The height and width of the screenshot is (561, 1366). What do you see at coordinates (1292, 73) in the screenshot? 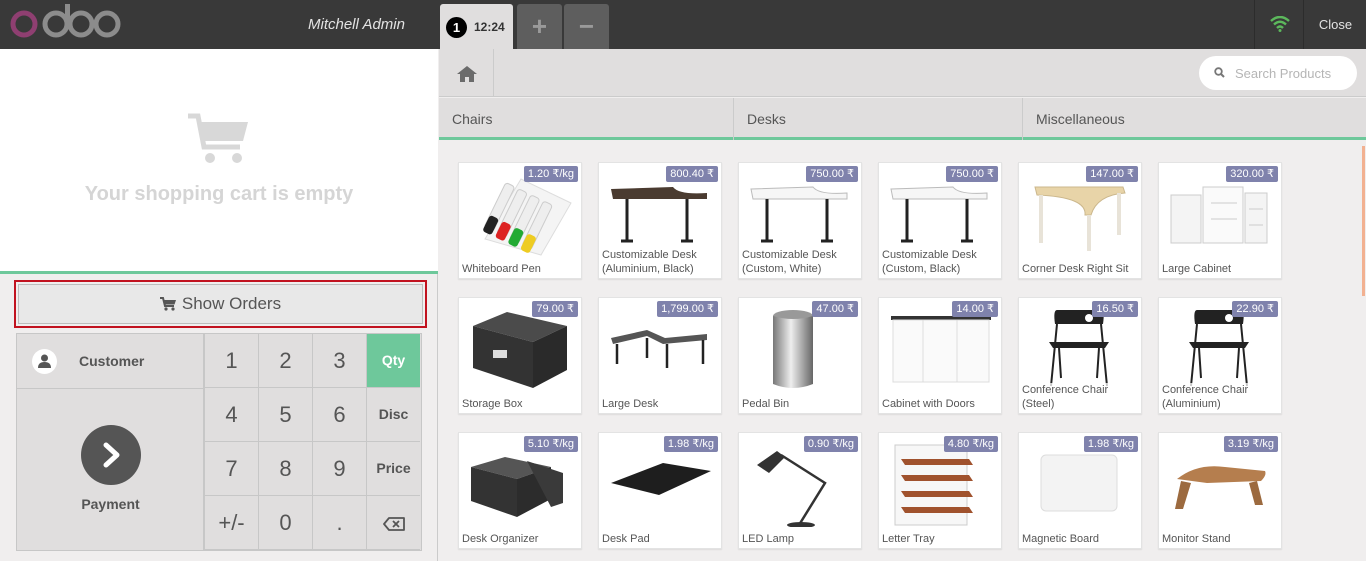
I see `search-input` at bounding box center [1292, 73].